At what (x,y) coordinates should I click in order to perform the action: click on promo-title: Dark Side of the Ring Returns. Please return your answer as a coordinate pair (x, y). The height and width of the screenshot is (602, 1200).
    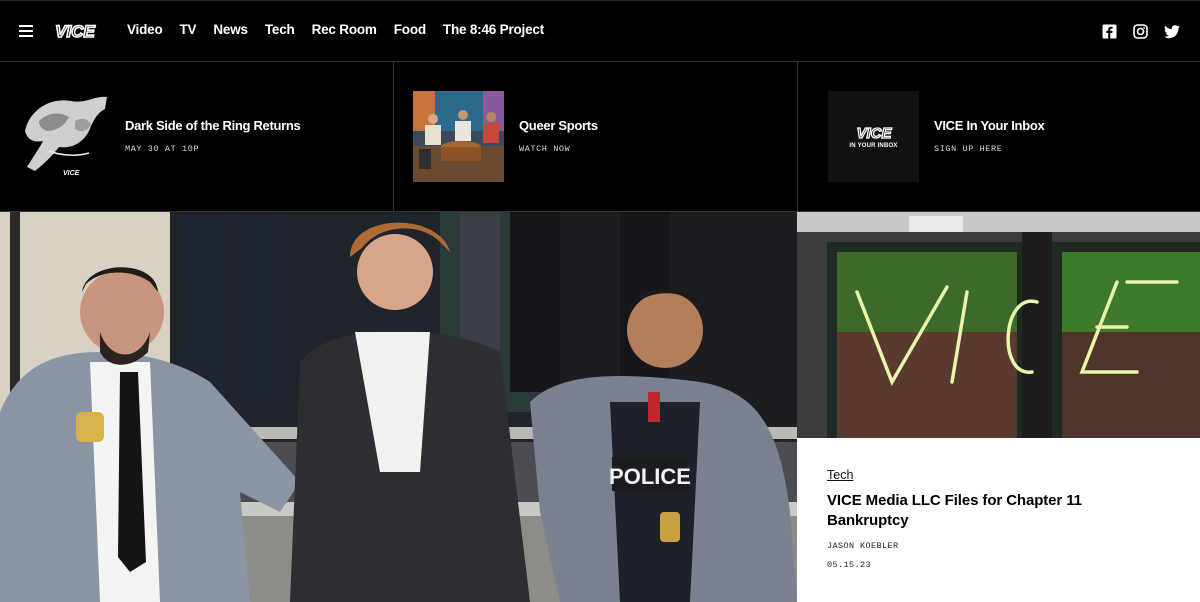
    Looking at the image, I should click on (213, 125).